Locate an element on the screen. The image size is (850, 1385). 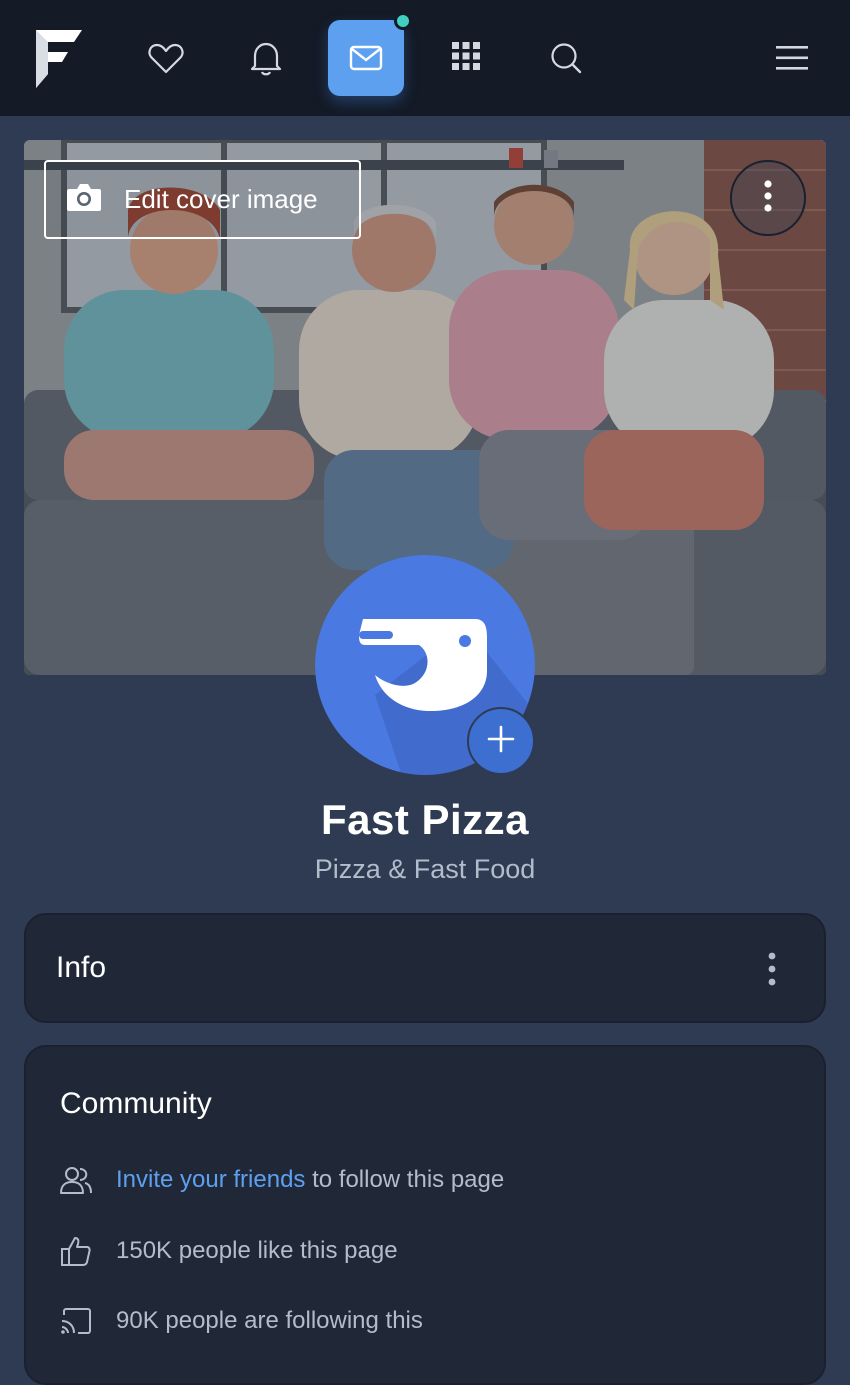
camera-icon is located at coordinates (84, 199).